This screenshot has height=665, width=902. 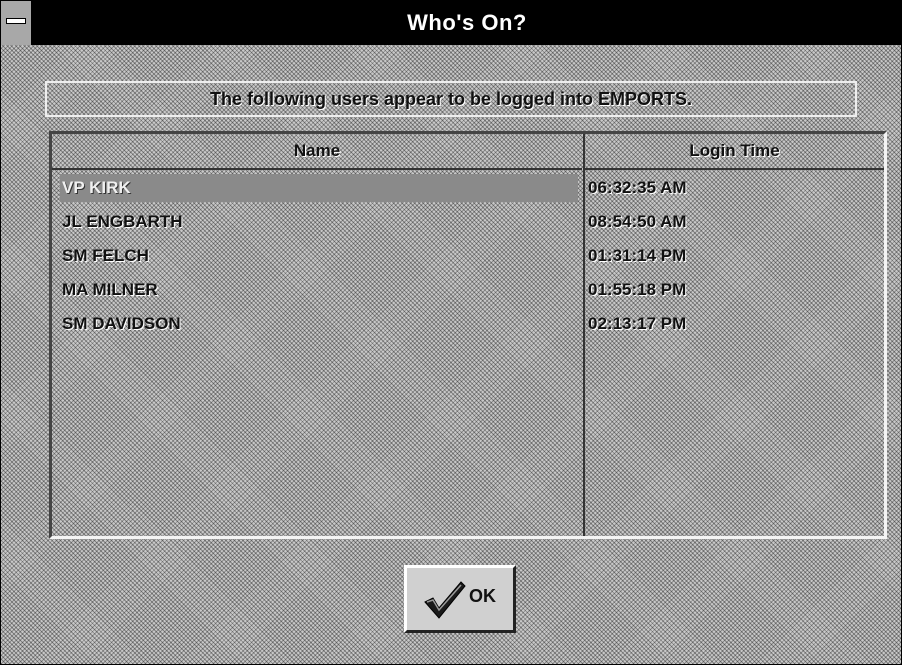 I want to click on user-name: SM DAVIDSON, so click(x=121, y=323).